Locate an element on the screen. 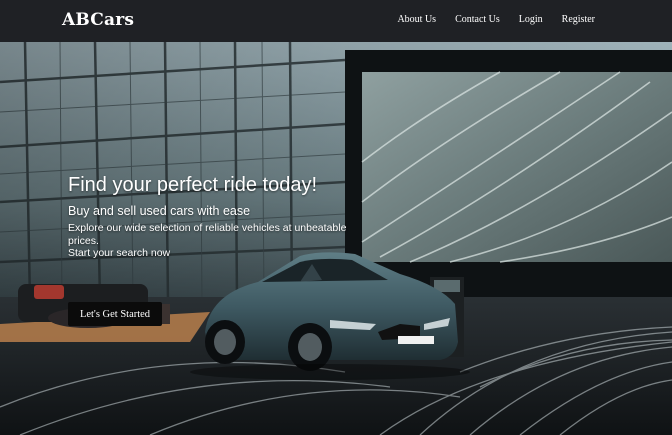  hero-title: Find your perfect ride today! is located at coordinates (193, 185).